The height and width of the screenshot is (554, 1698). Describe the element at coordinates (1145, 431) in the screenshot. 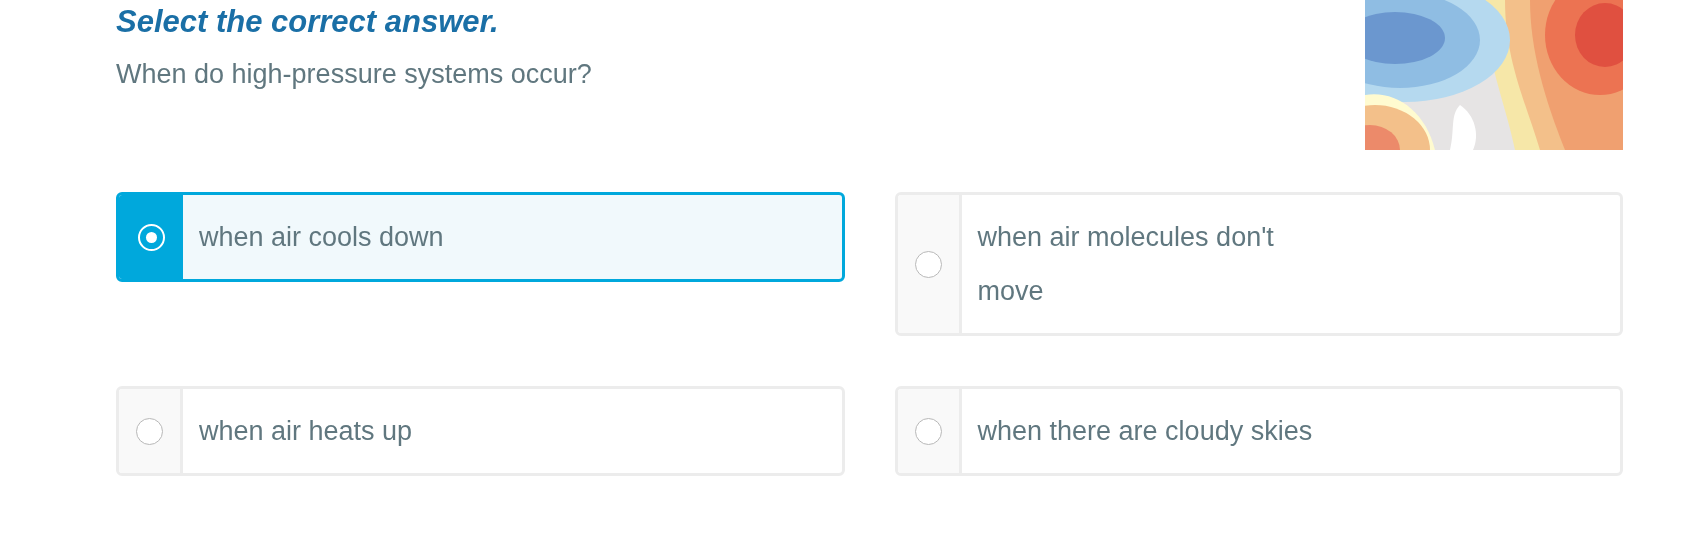

I see `option-label: when there are cloudy skies` at that location.